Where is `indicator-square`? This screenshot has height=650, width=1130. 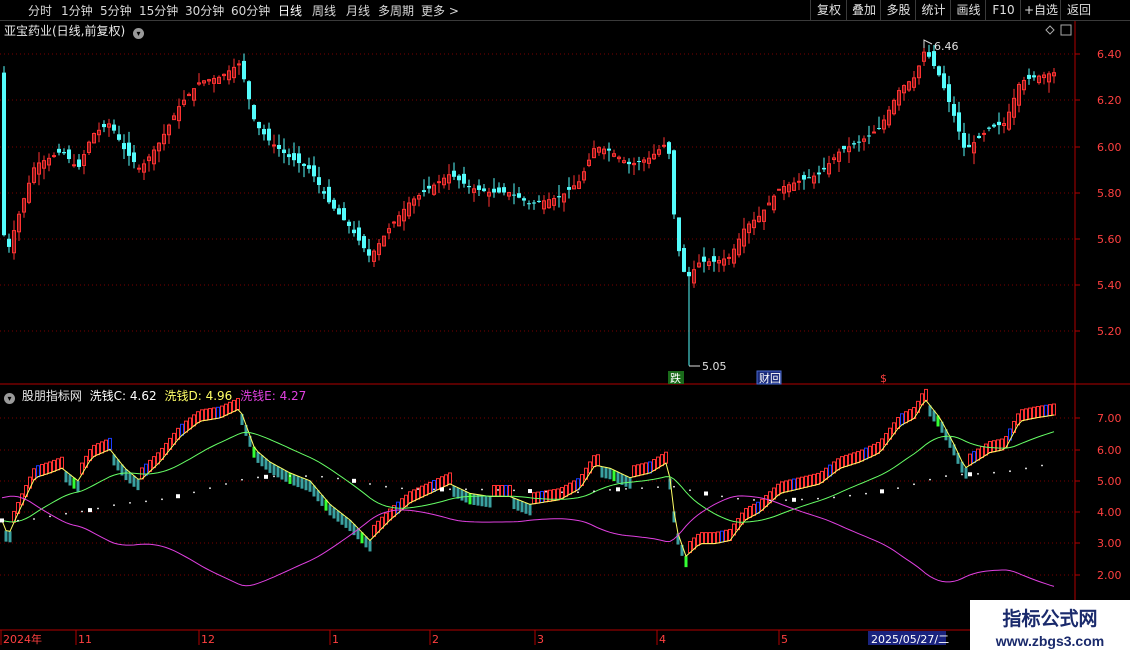
indicator-square is located at coordinates (530, 491).